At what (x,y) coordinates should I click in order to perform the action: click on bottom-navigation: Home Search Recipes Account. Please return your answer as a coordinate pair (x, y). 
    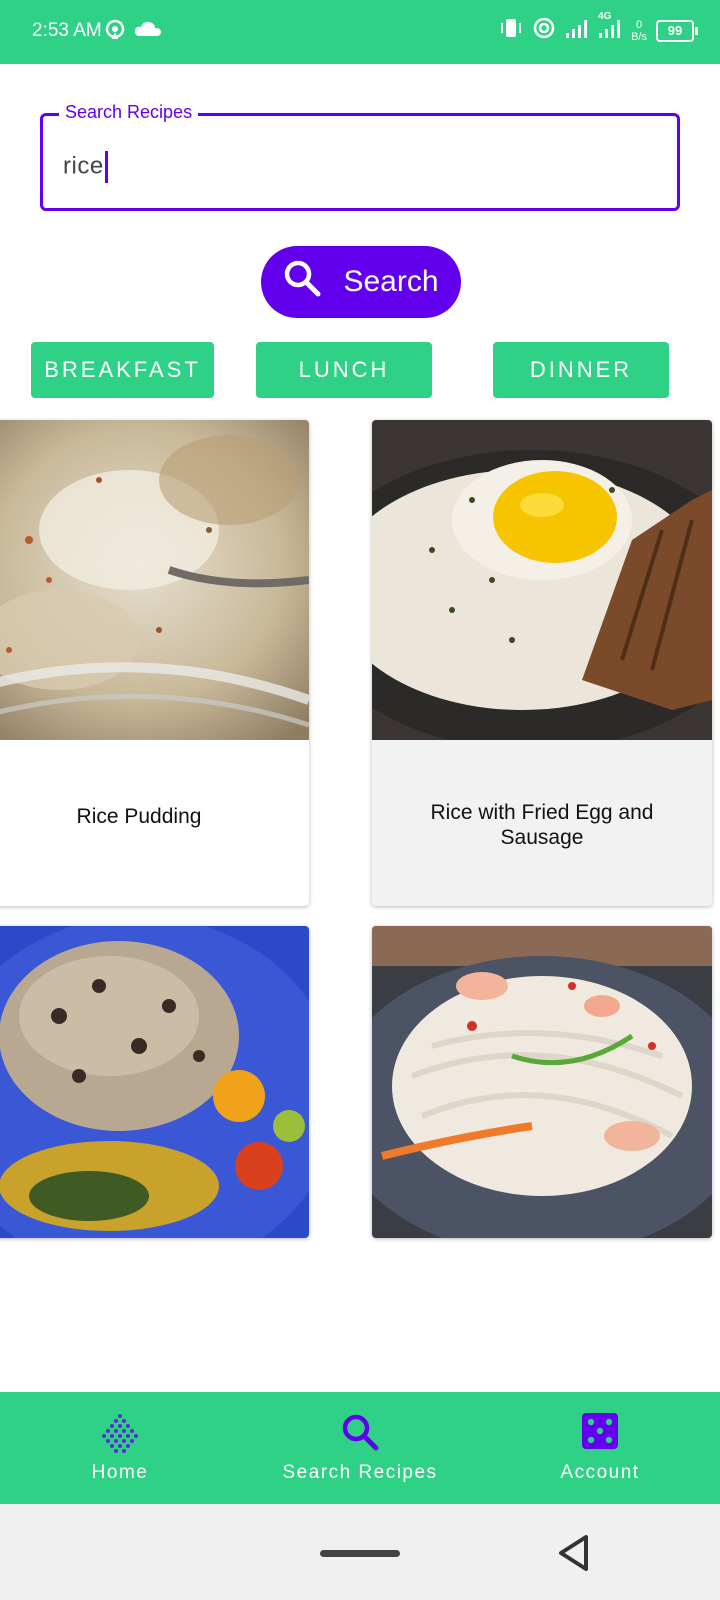
    Looking at the image, I should click on (360, 1448).